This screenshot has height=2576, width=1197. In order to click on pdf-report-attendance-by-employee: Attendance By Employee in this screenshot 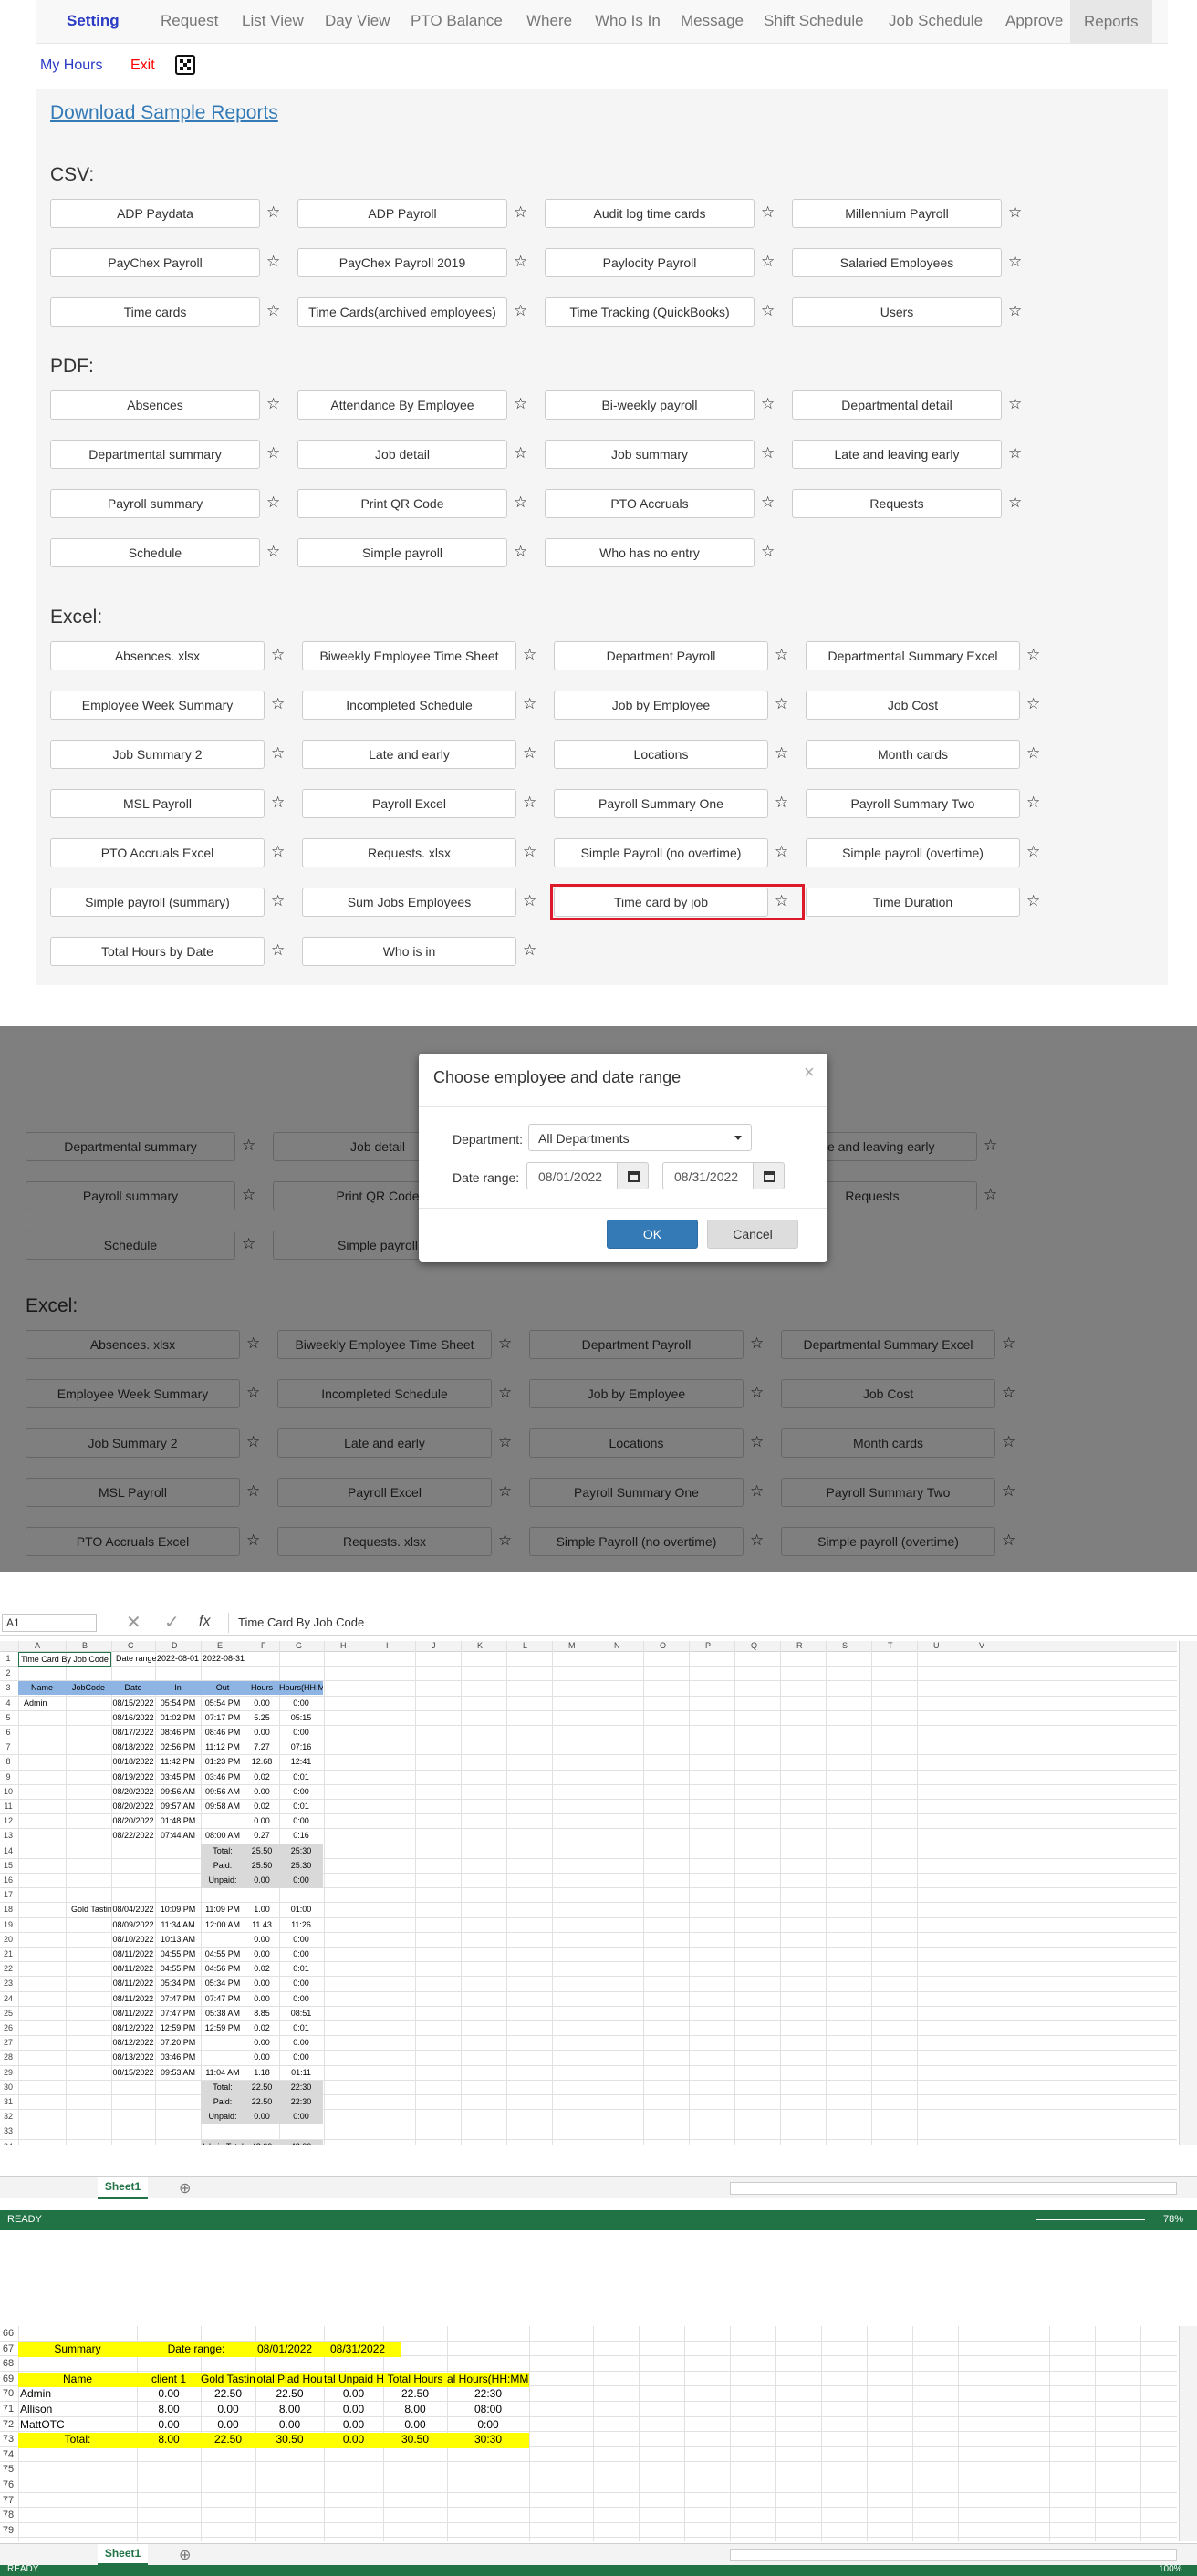, I will do `click(402, 405)`.